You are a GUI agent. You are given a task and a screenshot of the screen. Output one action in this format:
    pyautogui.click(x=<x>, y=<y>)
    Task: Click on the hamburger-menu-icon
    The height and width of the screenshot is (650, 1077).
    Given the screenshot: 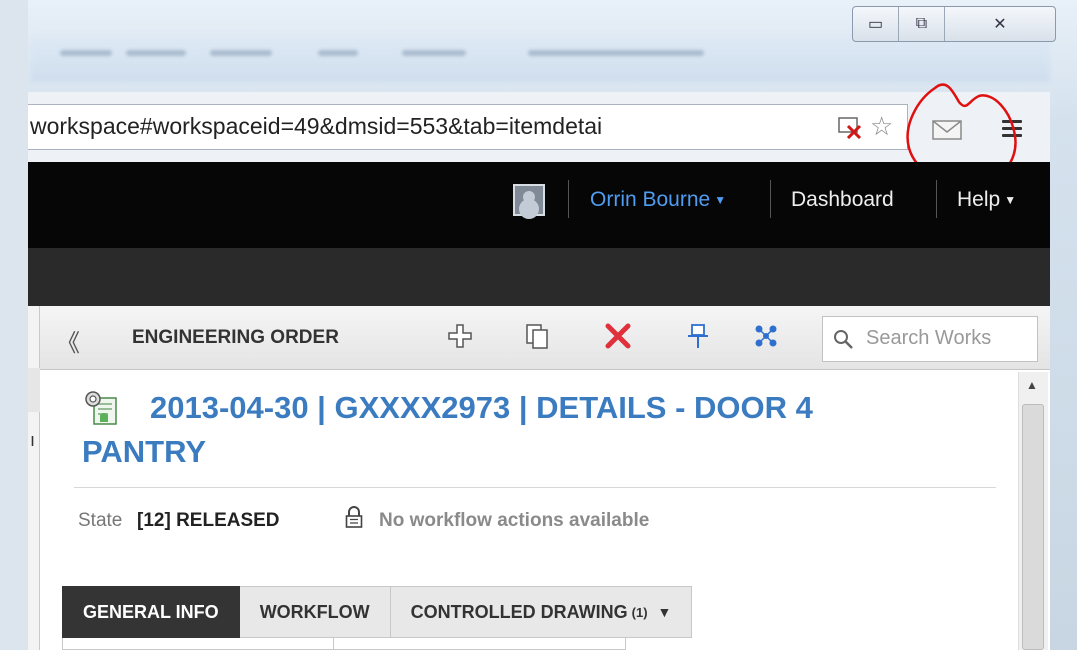 What is the action you would take?
    pyautogui.click(x=1012, y=130)
    